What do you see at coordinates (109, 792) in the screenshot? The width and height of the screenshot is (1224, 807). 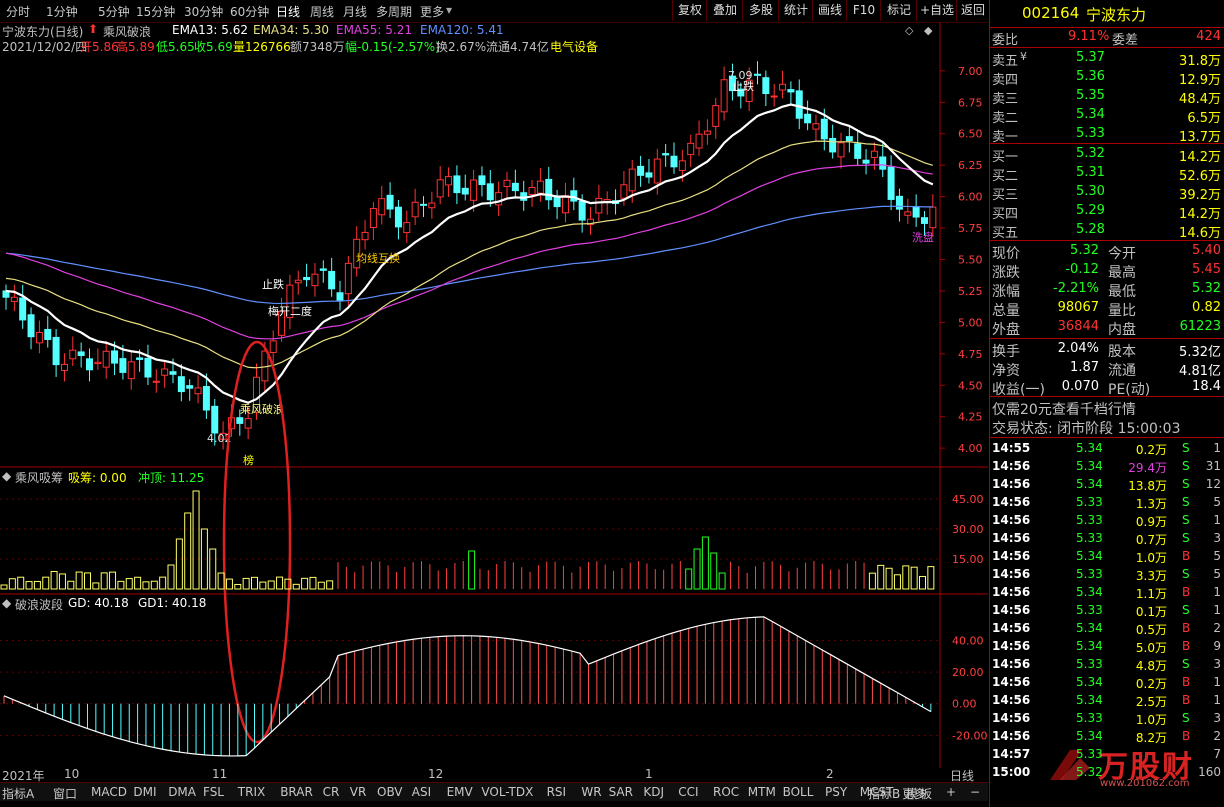 I see `indicator-tab: MACD` at bounding box center [109, 792].